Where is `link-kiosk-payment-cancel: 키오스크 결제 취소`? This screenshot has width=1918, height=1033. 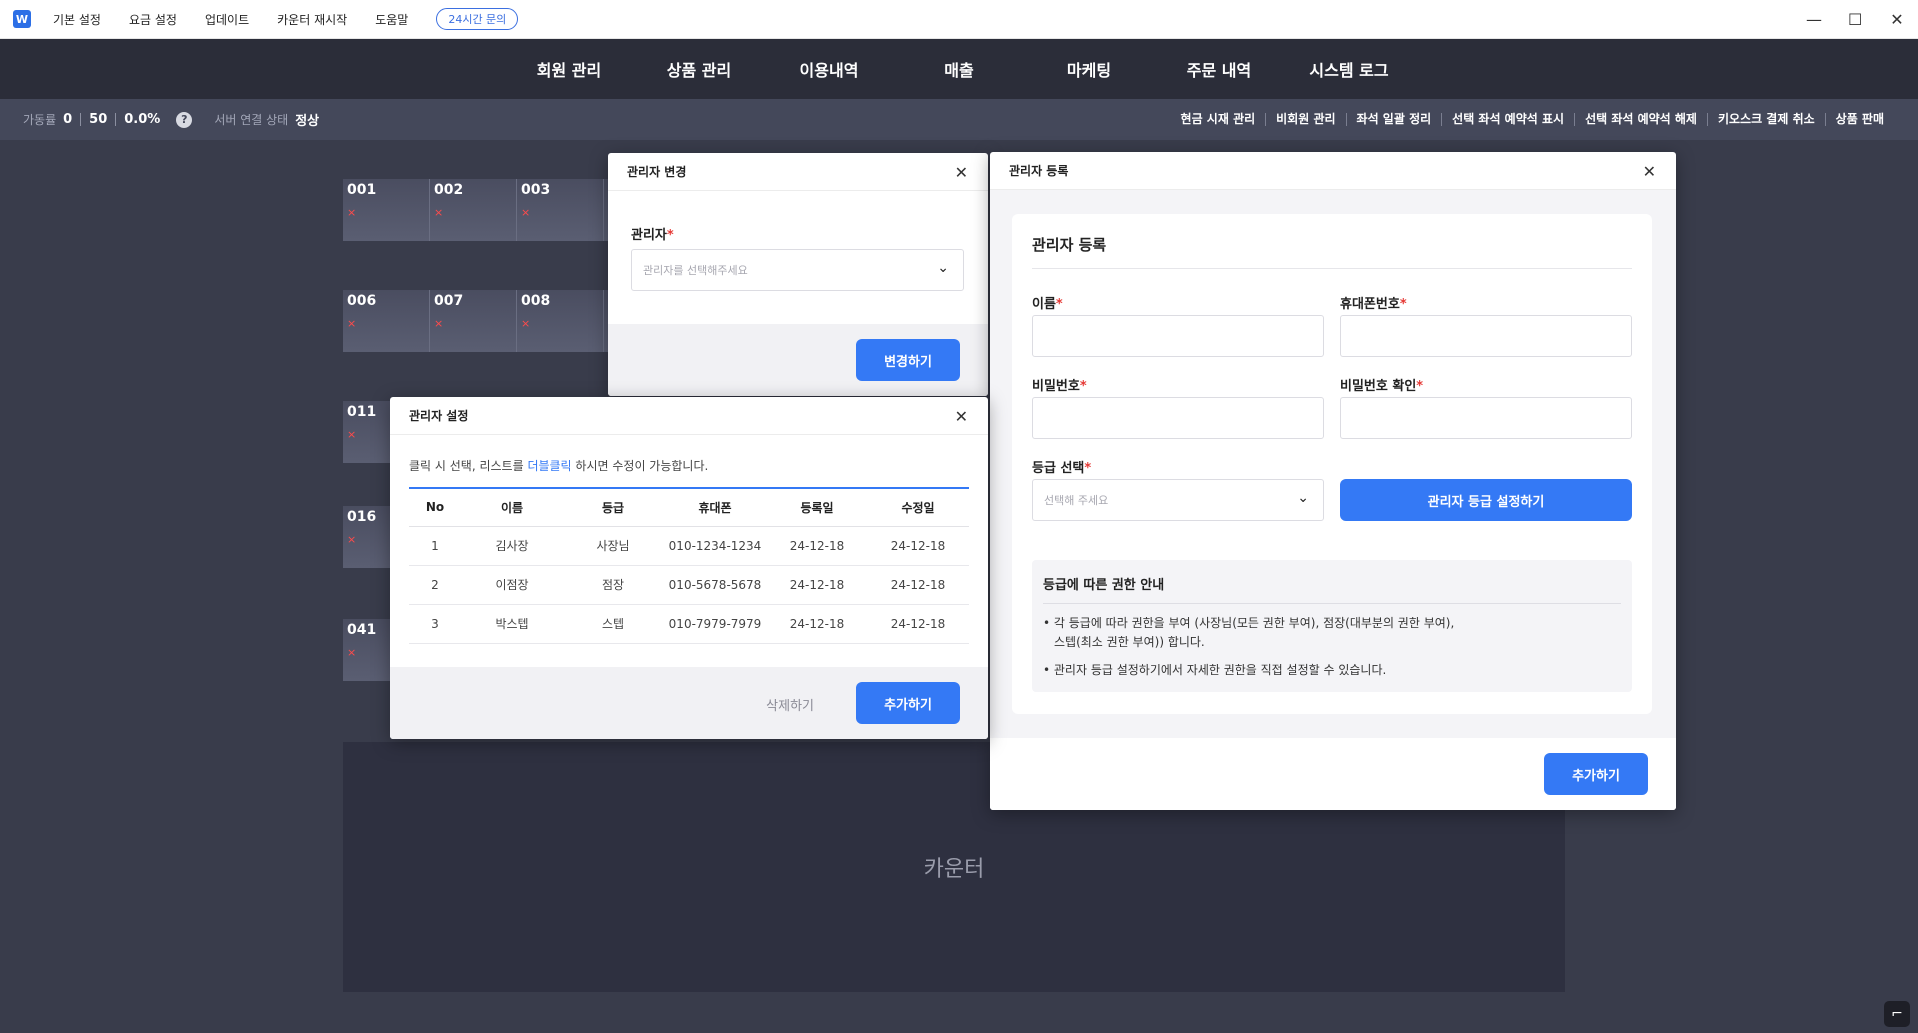
link-kiosk-payment-cancel: 키오스크 결제 취소 is located at coordinates (1765, 119).